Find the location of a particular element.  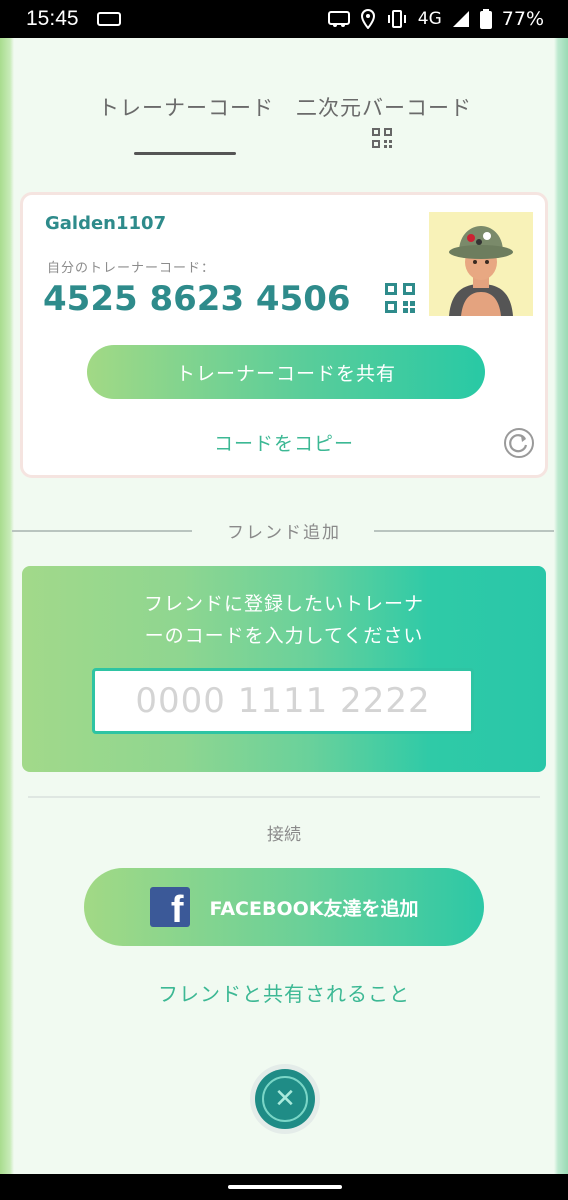

trainer-avatar is located at coordinates (481, 264).